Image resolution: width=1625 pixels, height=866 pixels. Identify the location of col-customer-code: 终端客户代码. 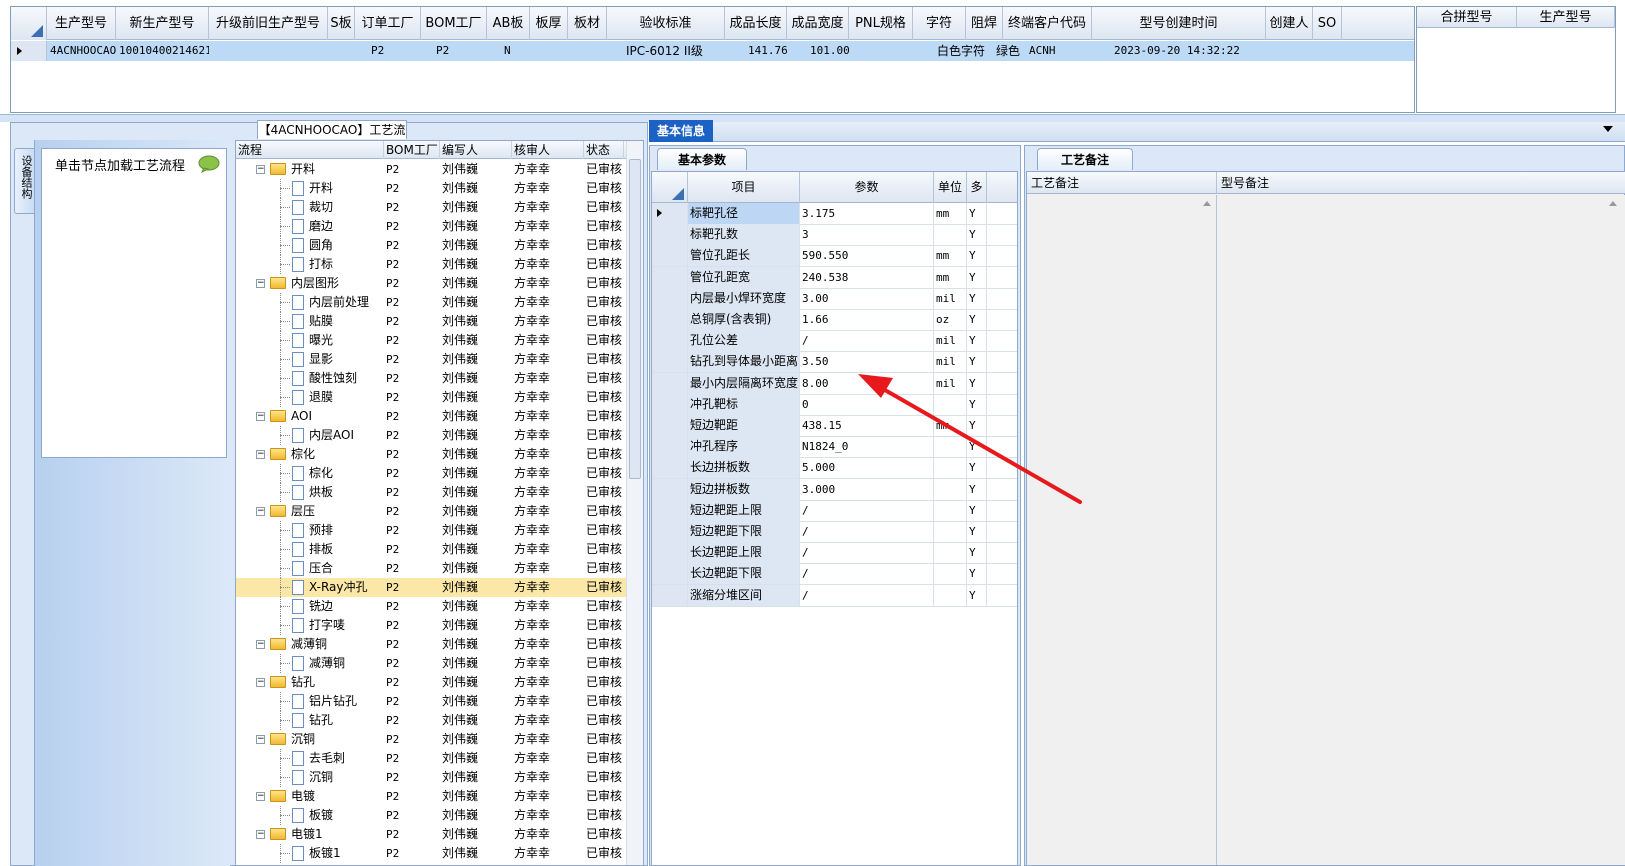
(1047, 23).